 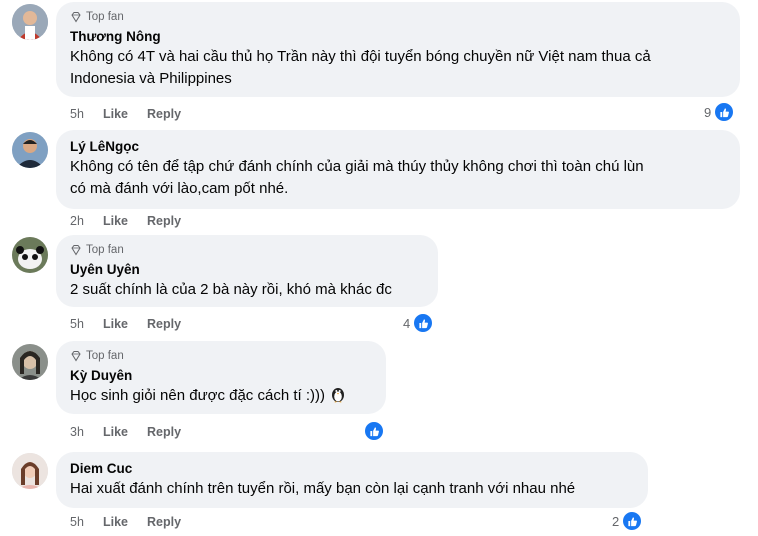 I want to click on reaction-count: 9, so click(x=720, y=112).